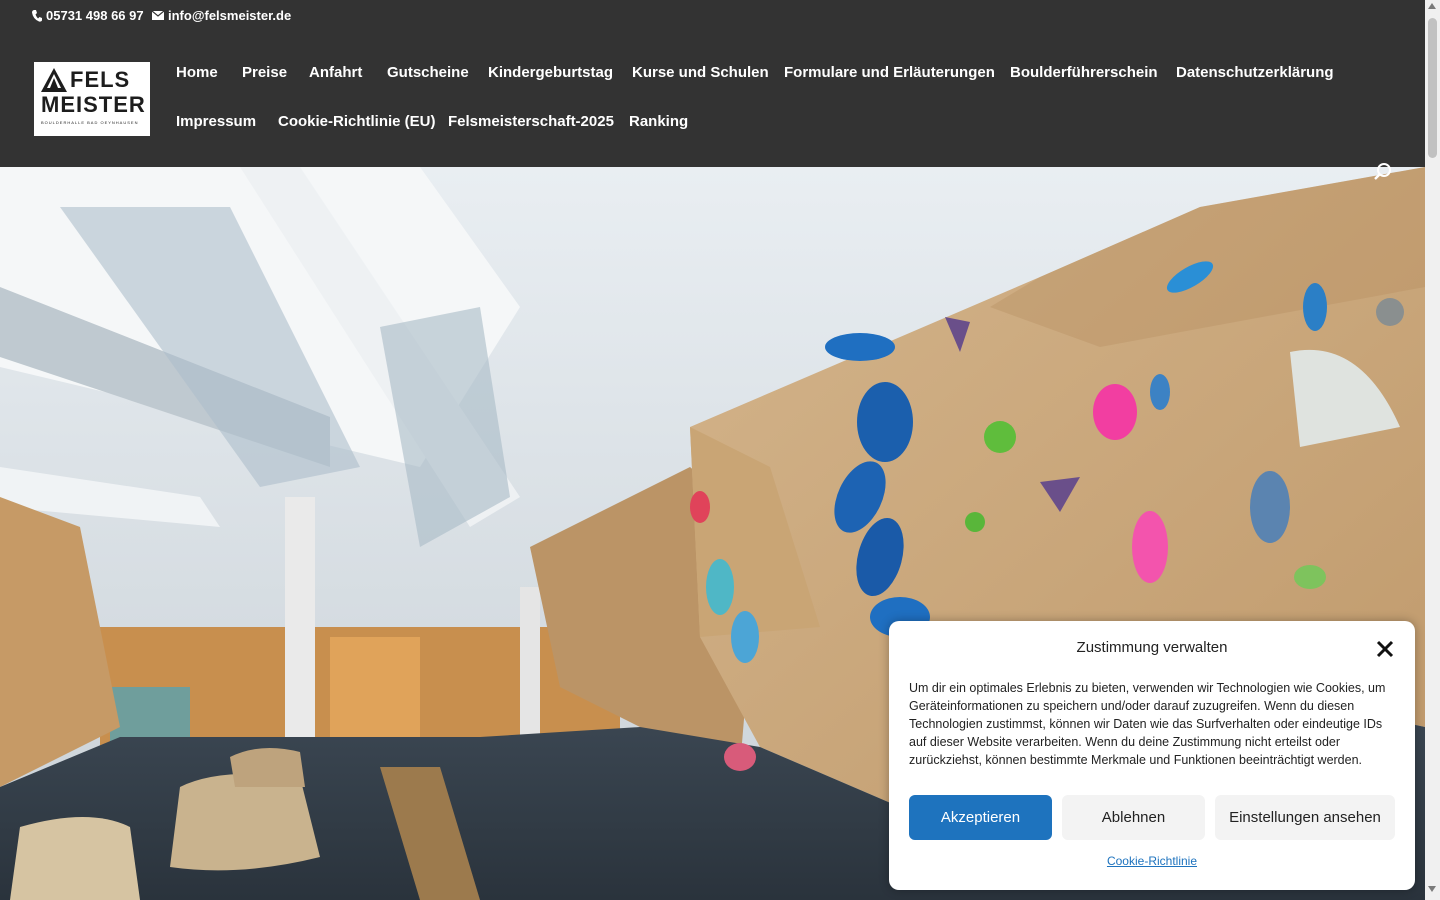 This screenshot has height=900, width=1440. Describe the element at coordinates (1305, 817) in the screenshot. I see `preferences-button: Einstellungen ansehen` at that location.